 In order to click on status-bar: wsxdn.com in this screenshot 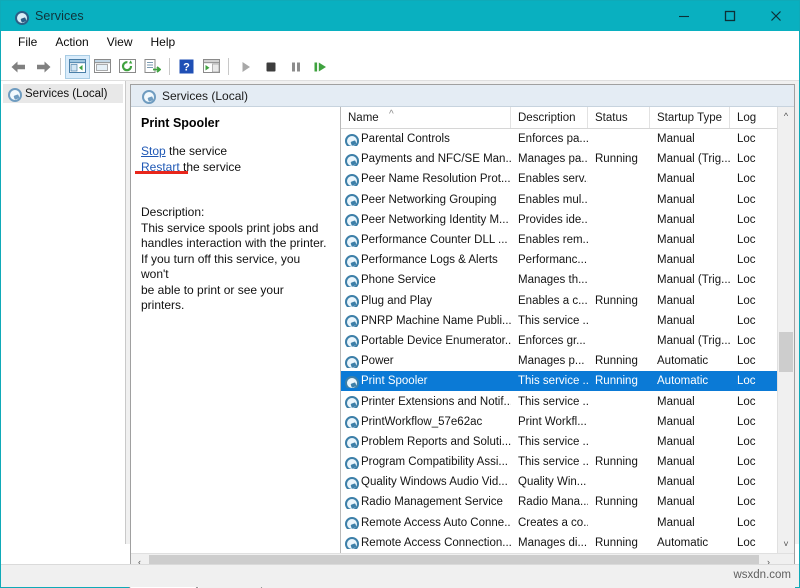, I will do `click(400, 575)`.